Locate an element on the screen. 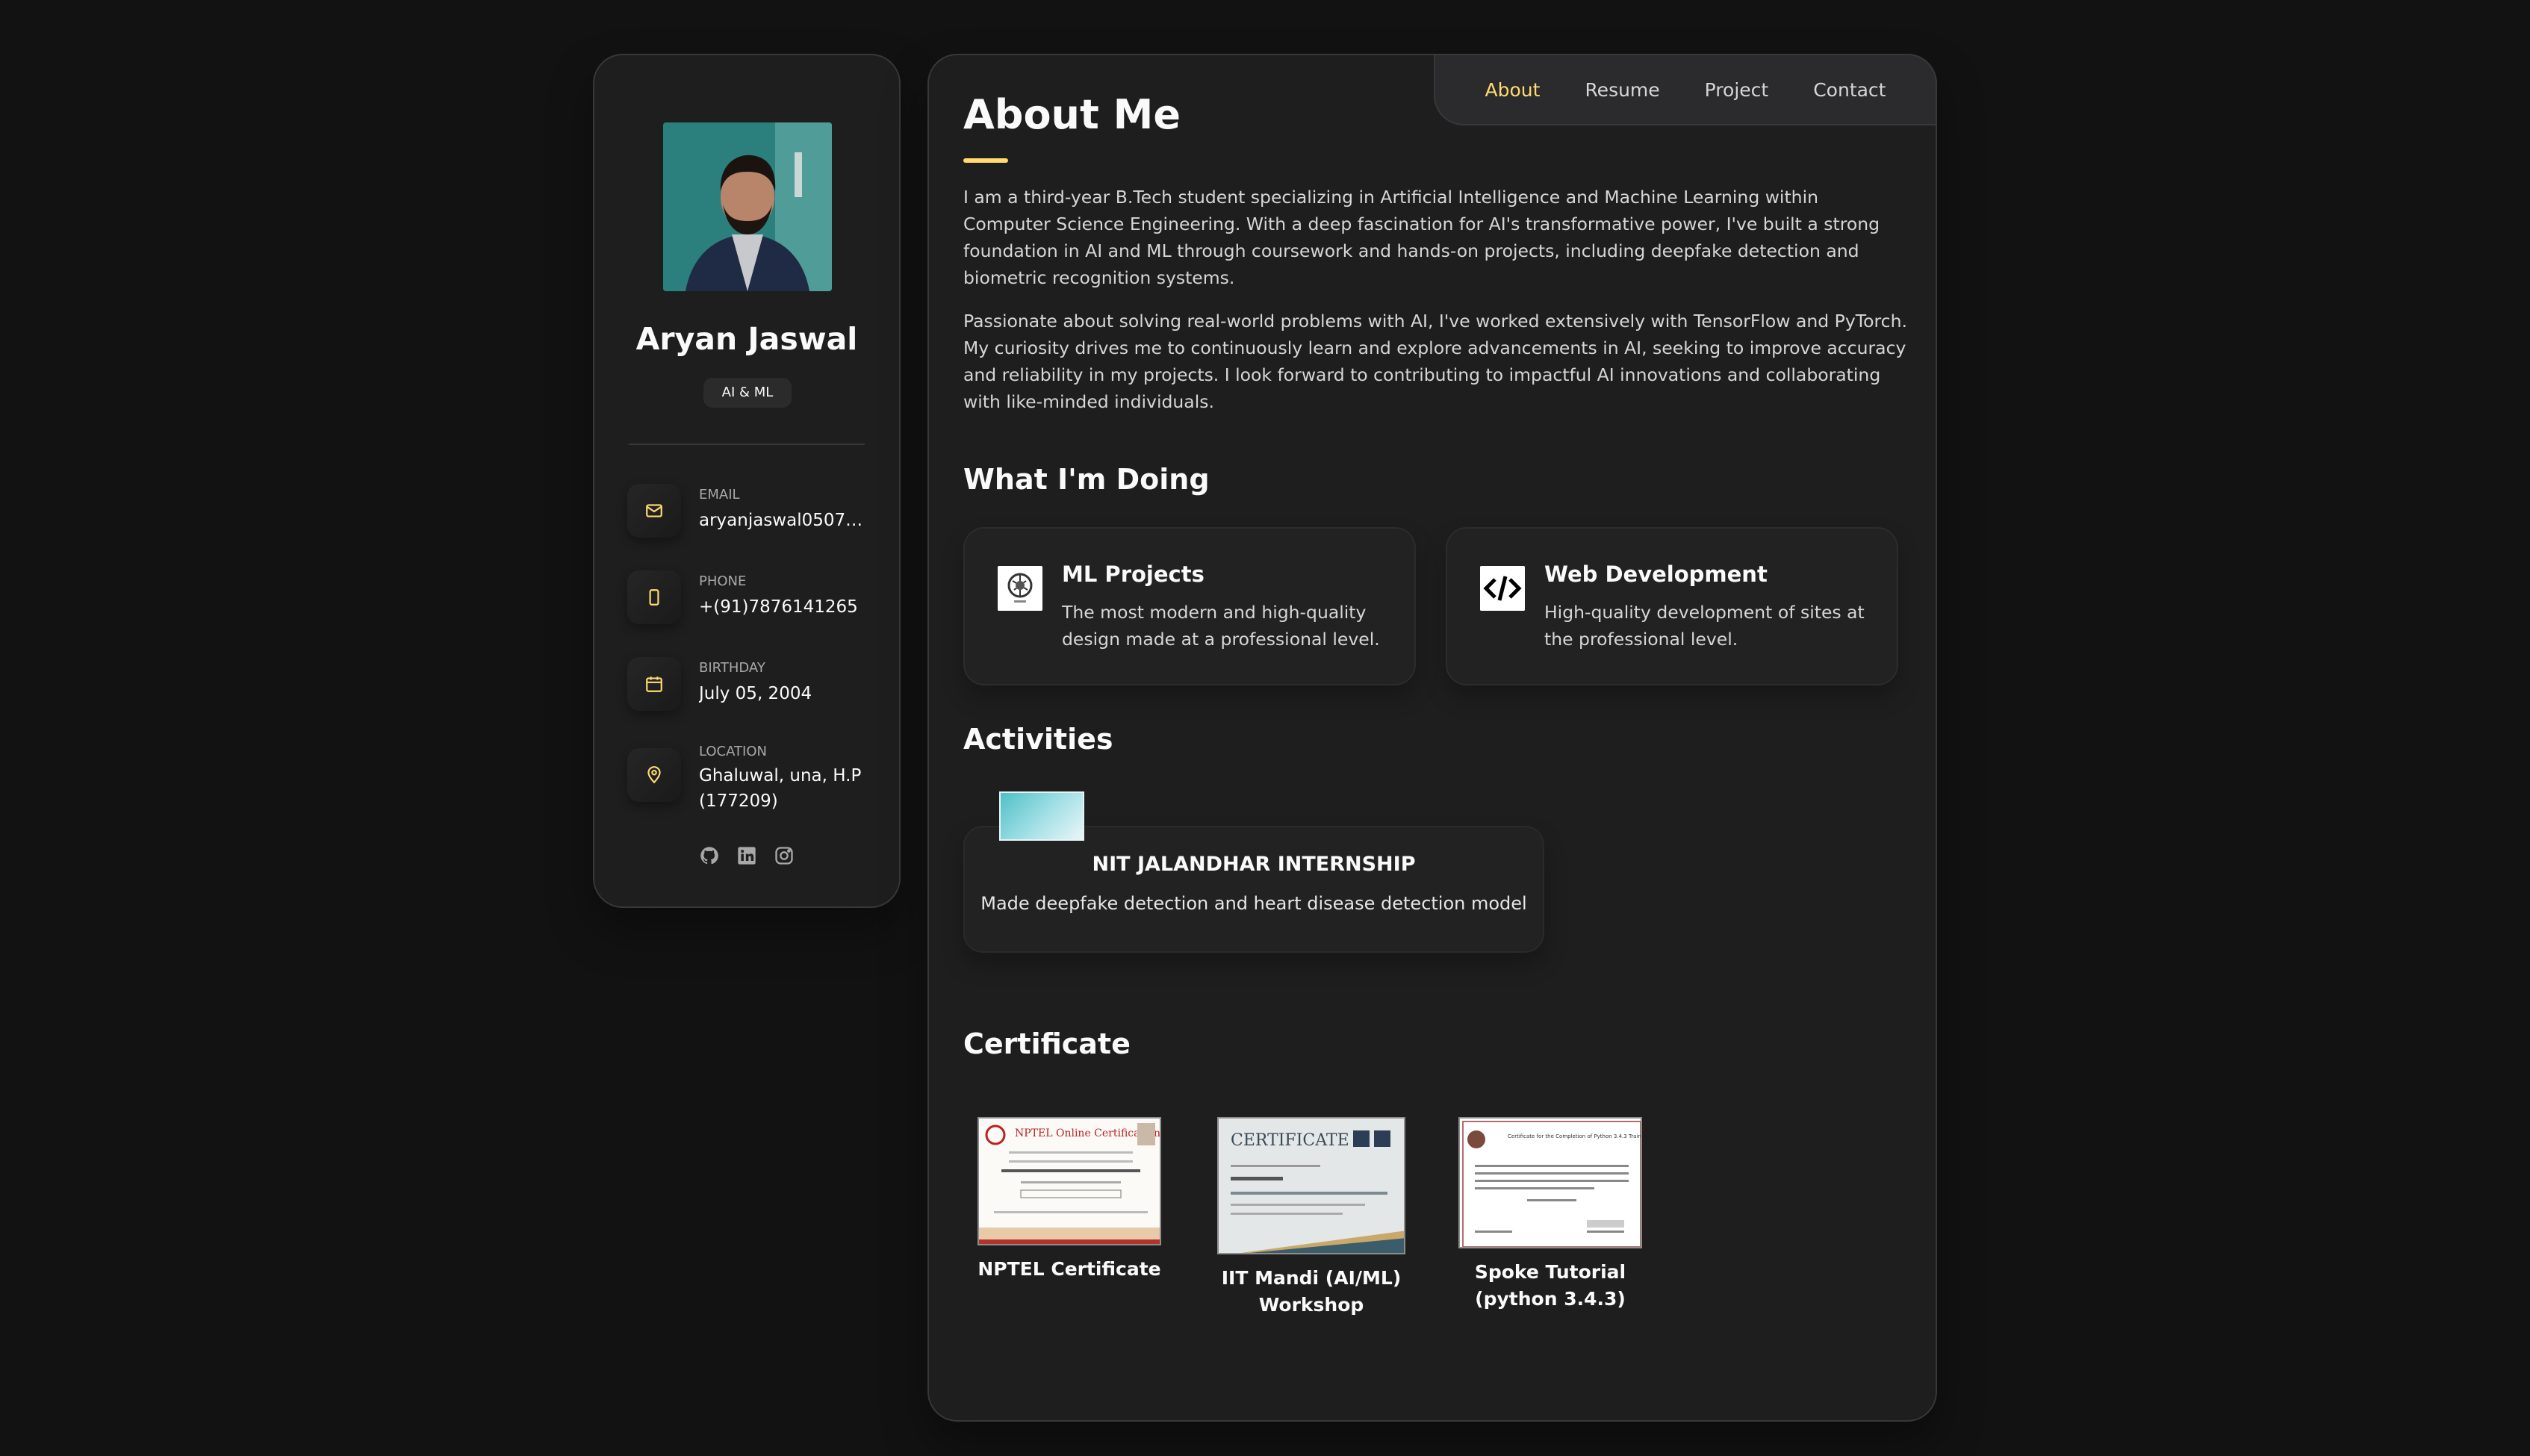 The image size is (2530, 1456). certificate-card-iitmandi: CERTIFICATE IIT Mandi (AI/ML) Workshop is located at coordinates (1311, 1218).